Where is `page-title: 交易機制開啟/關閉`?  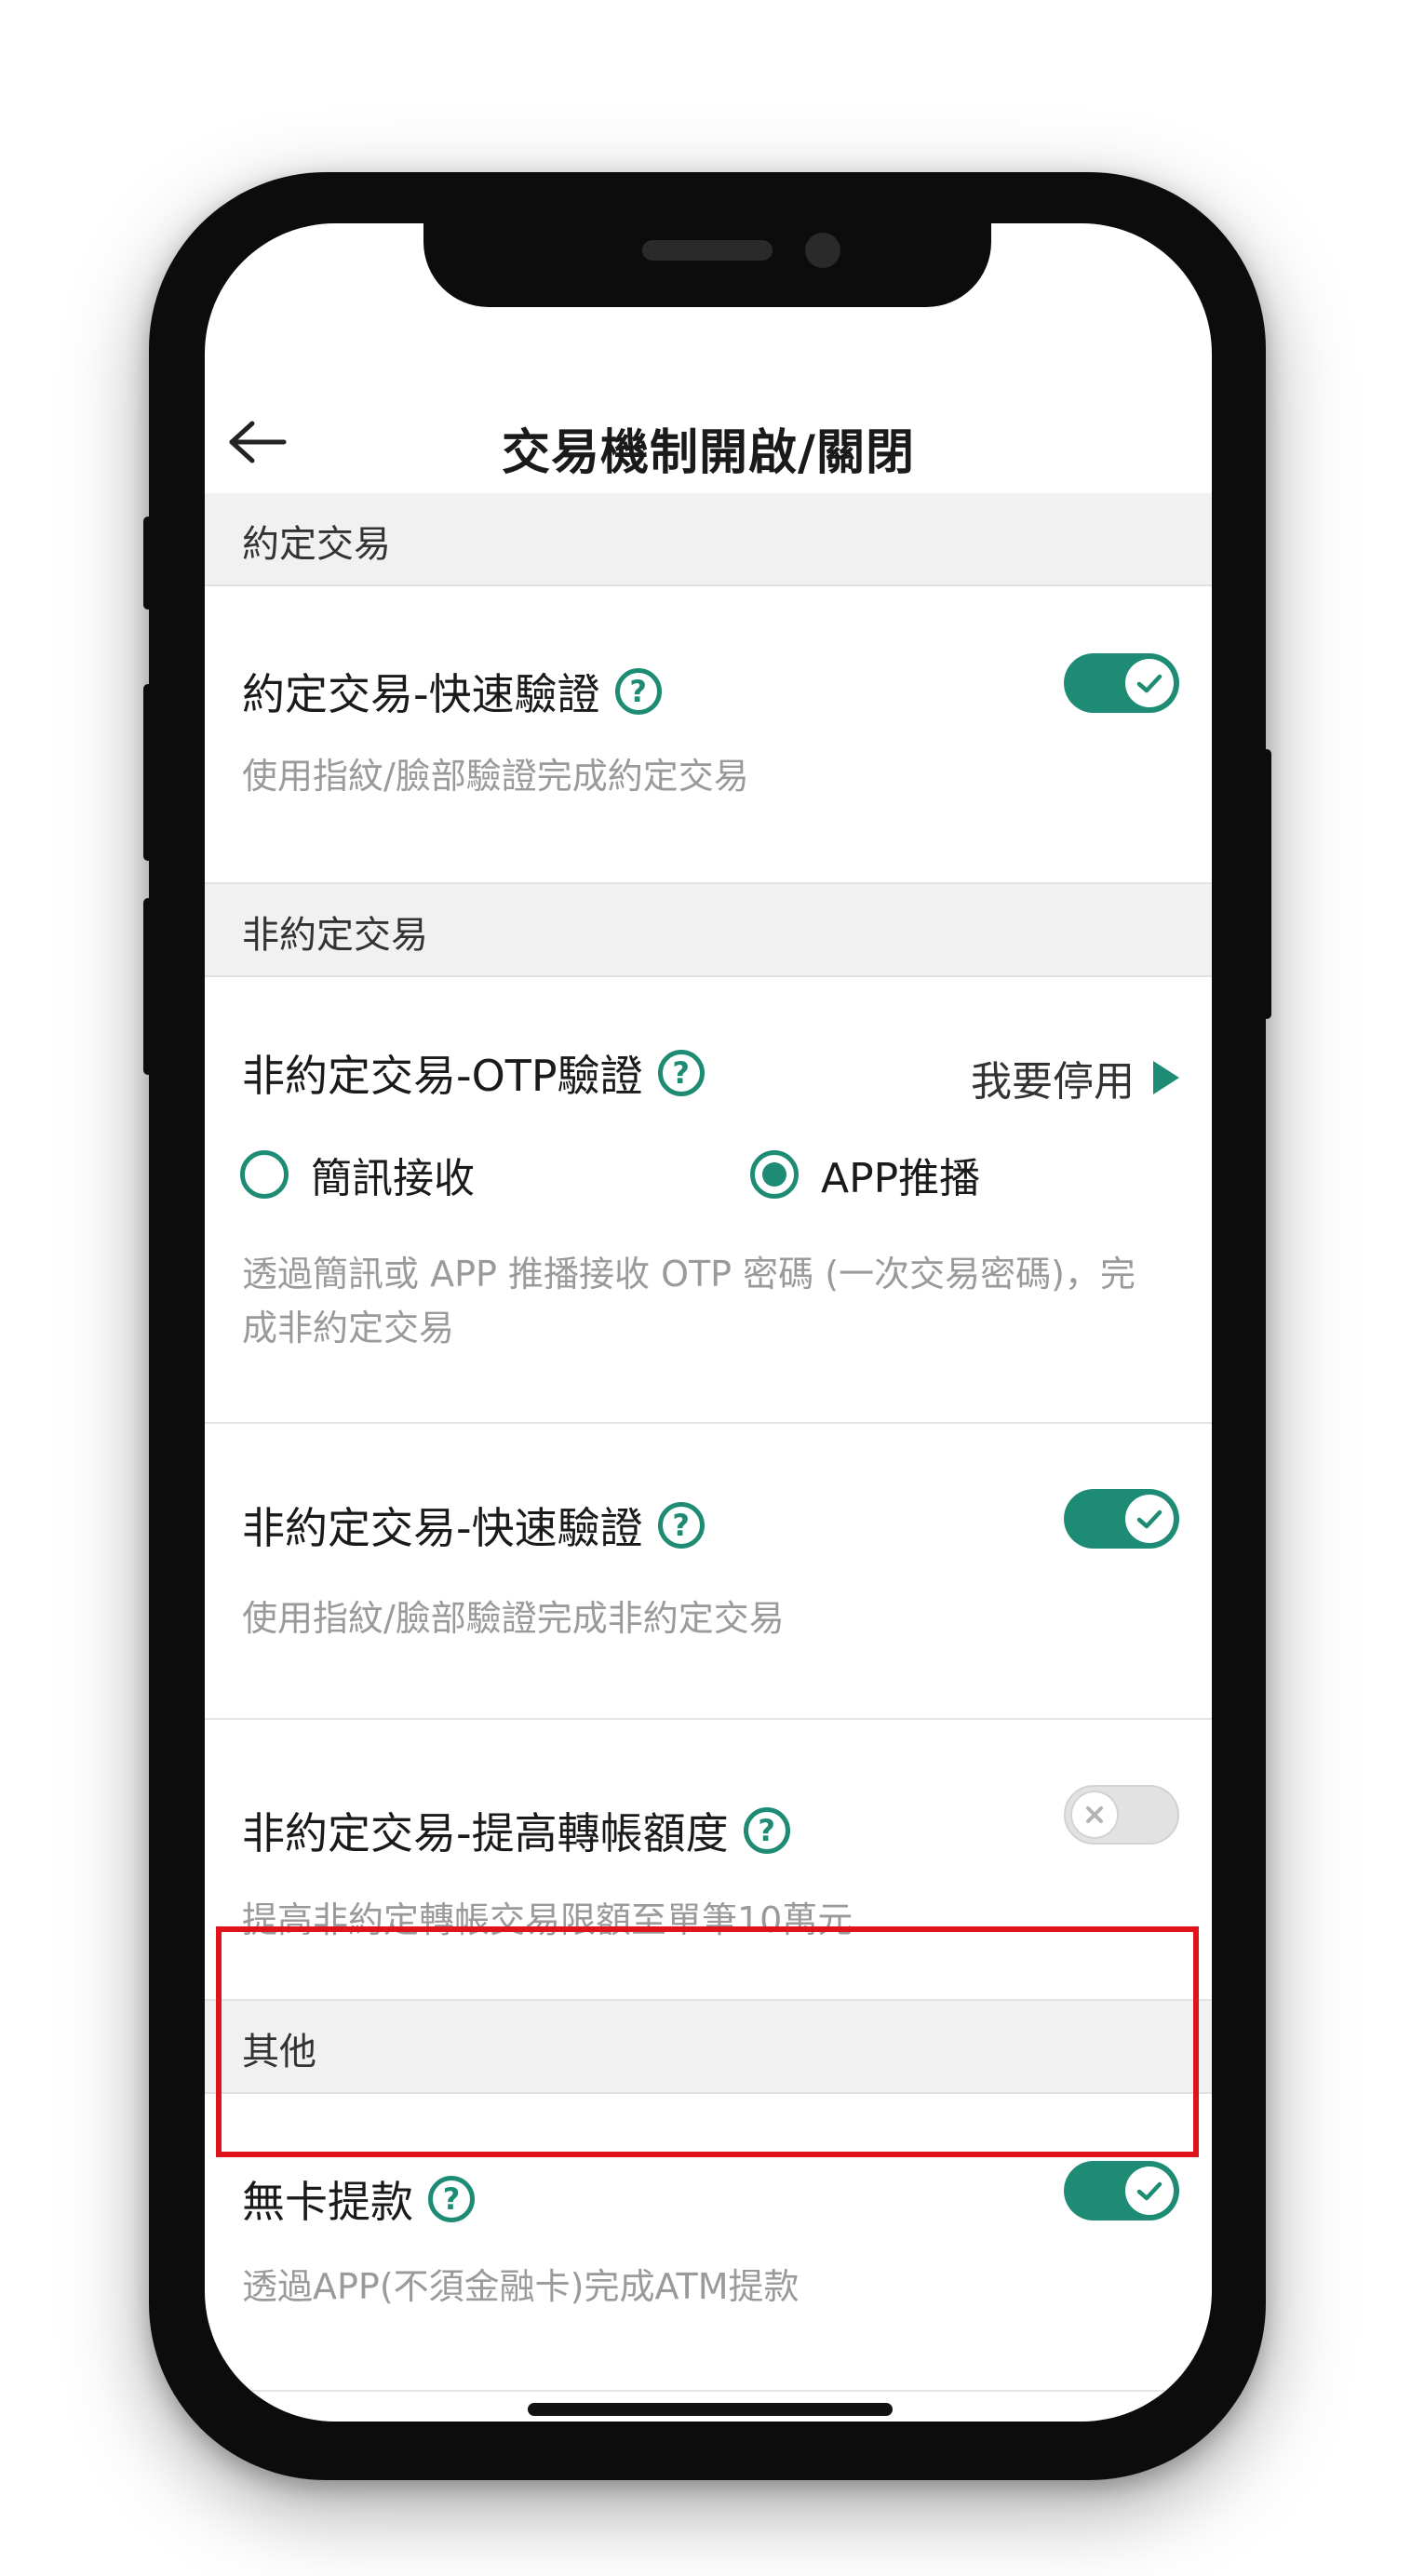 page-title: 交易機制開啟/關閉 is located at coordinates (708, 453).